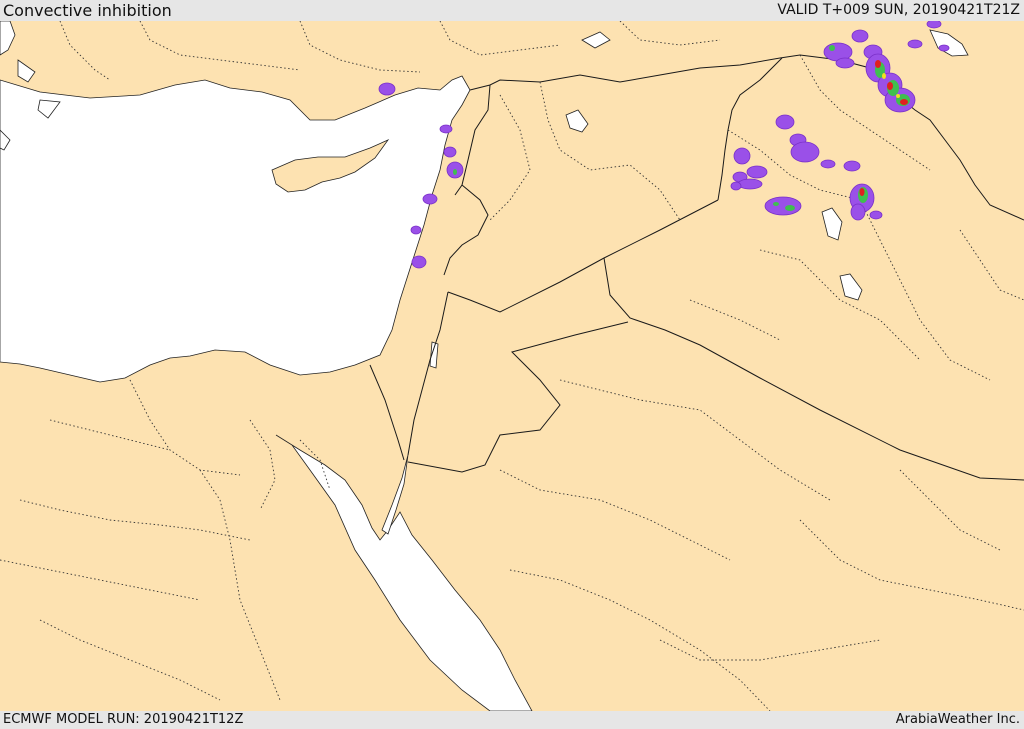 Image resolution: width=1024 pixels, height=729 pixels. Describe the element at coordinates (123, 719) in the screenshot. I see `model-run-label: ECMWF MODEL RUN: 20190421T12Z` at that location.